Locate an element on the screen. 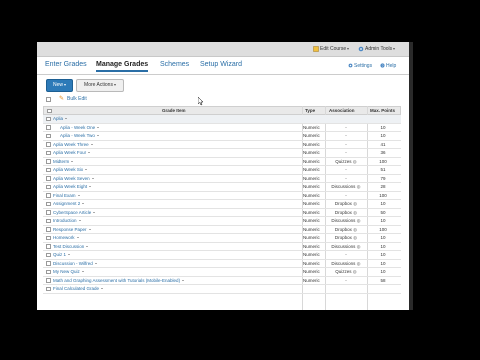  new-button: New is located at coordinates (59, 85).